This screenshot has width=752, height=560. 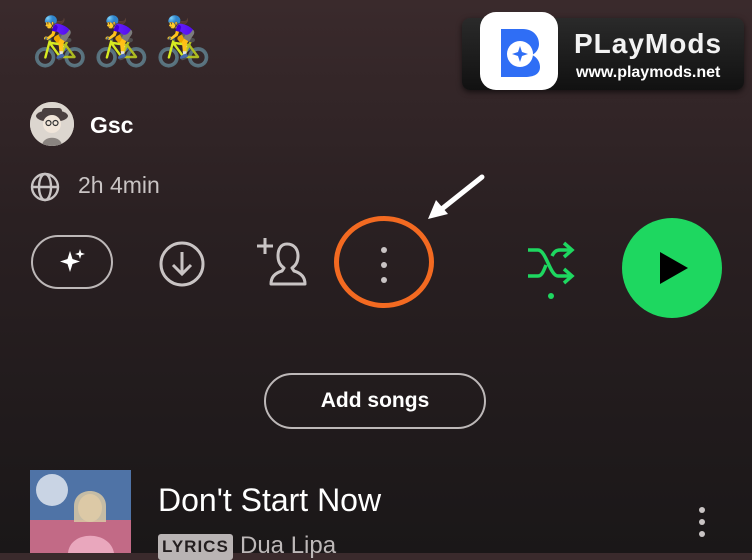 What do you see at coordinates (123, 42) in the screenshot?
I see `playlist-title: 🚴‍♀️🚴‍♀️🚴‍♀️` at bounding box center [123, 42].